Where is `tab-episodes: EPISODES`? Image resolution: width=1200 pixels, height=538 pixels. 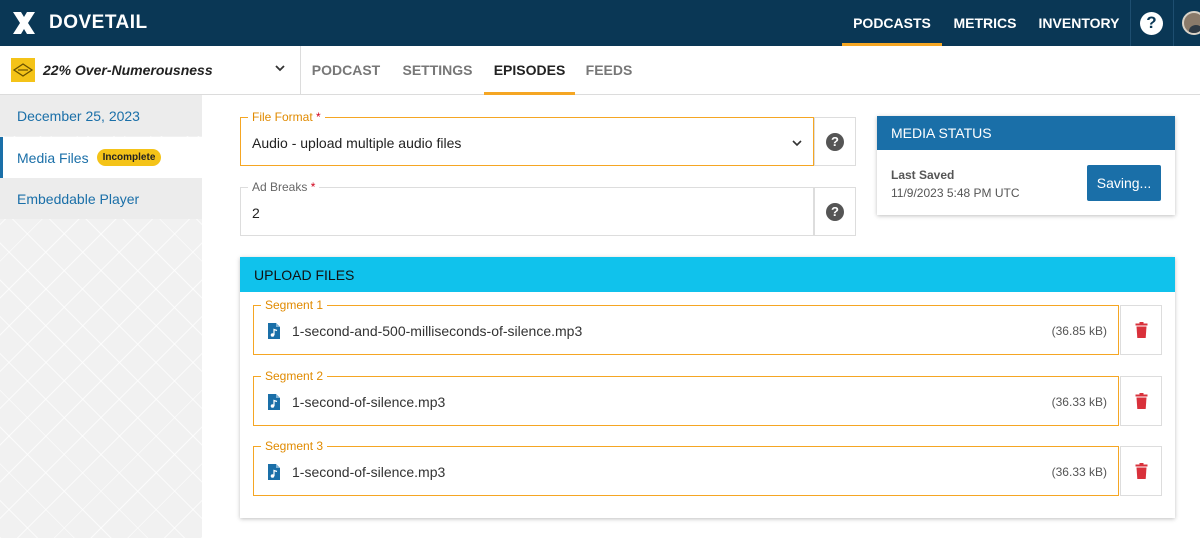 tab-episodes: EPISODES is located at coordinates (529, 70).